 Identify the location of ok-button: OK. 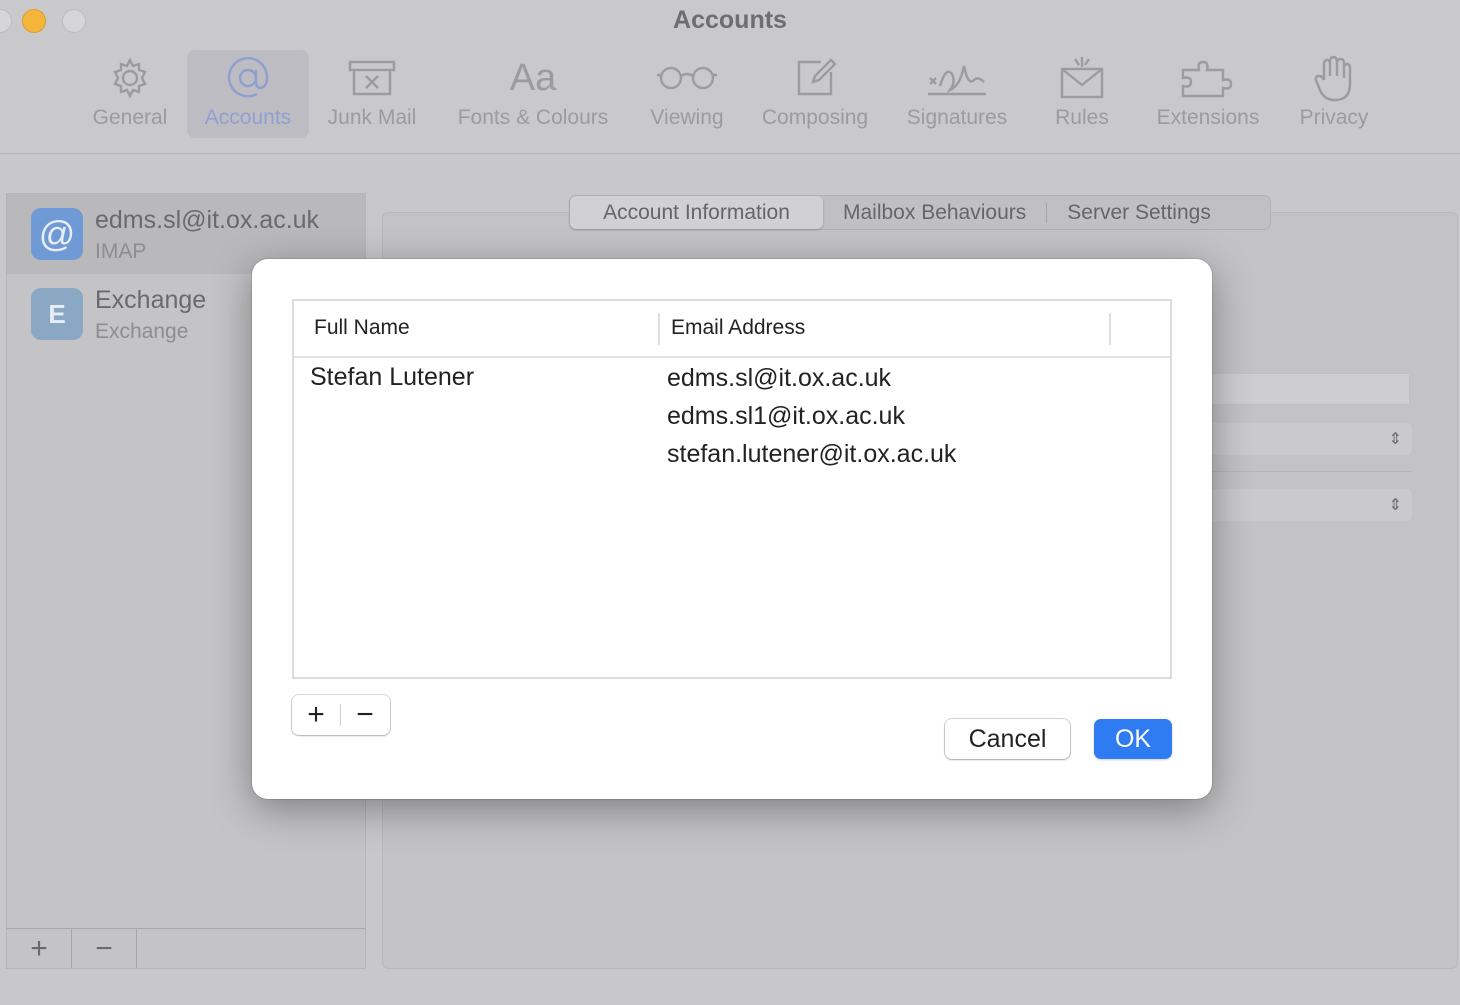
(1133, 739).